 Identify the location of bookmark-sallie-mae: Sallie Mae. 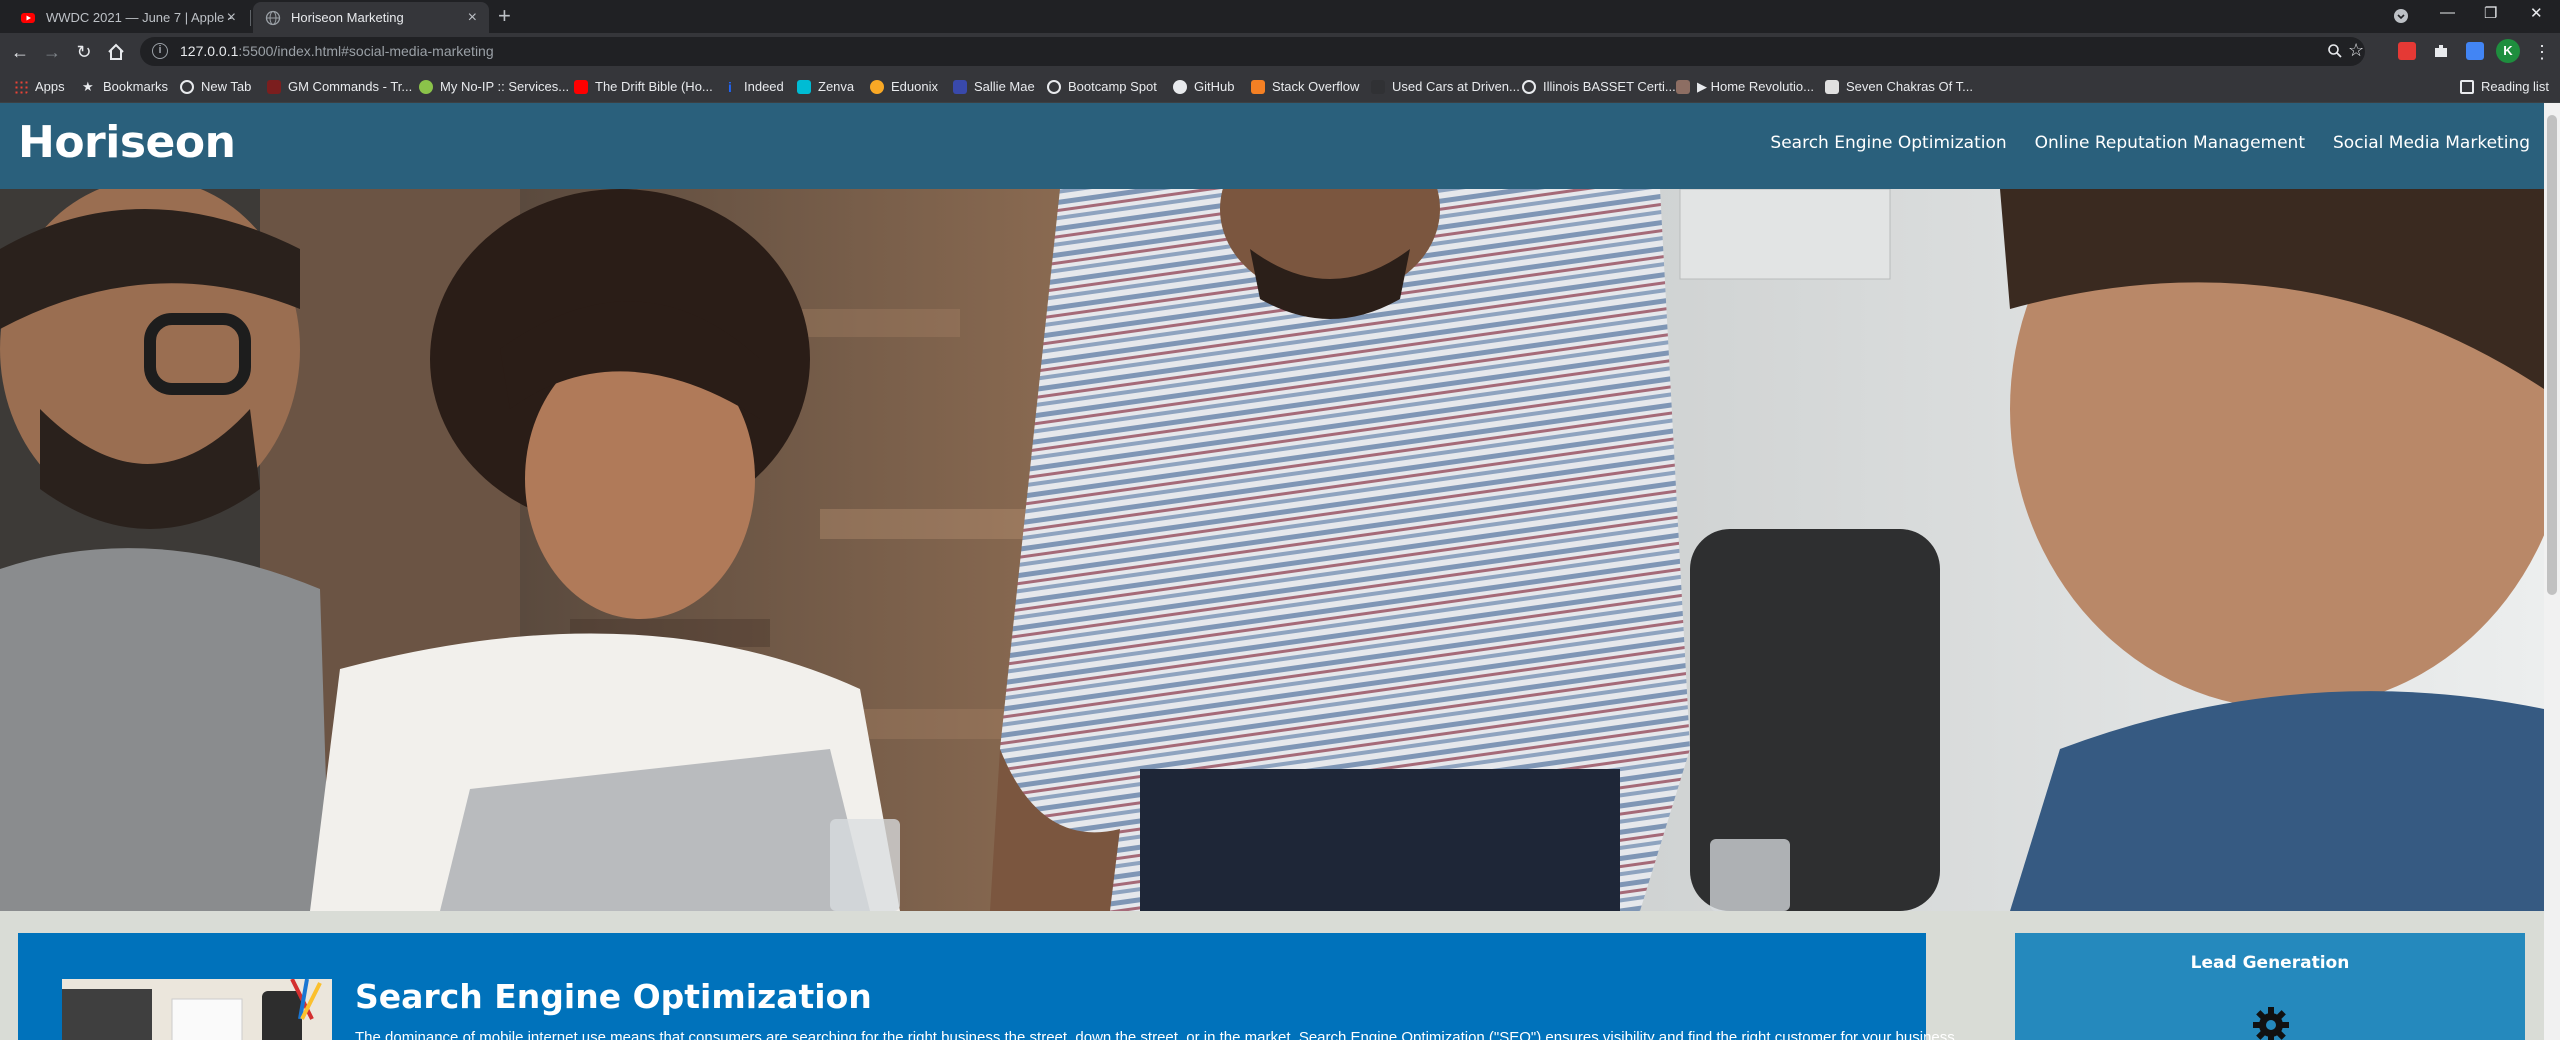
(994, 86).